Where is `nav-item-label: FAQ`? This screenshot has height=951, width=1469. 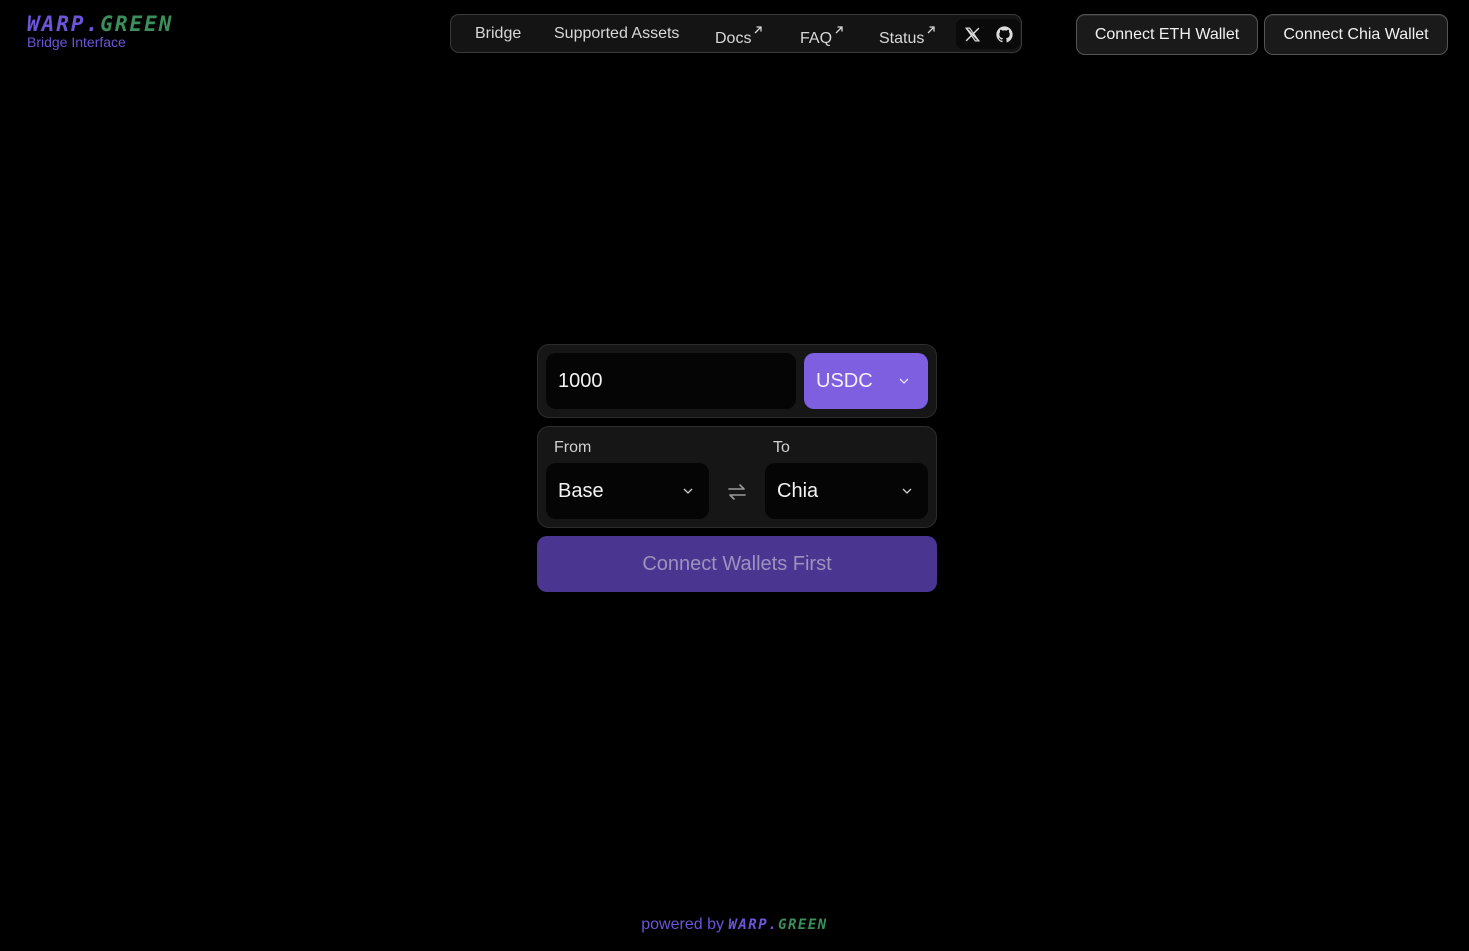 nav-item-label: FAQ is located at coordinates (816, 38).